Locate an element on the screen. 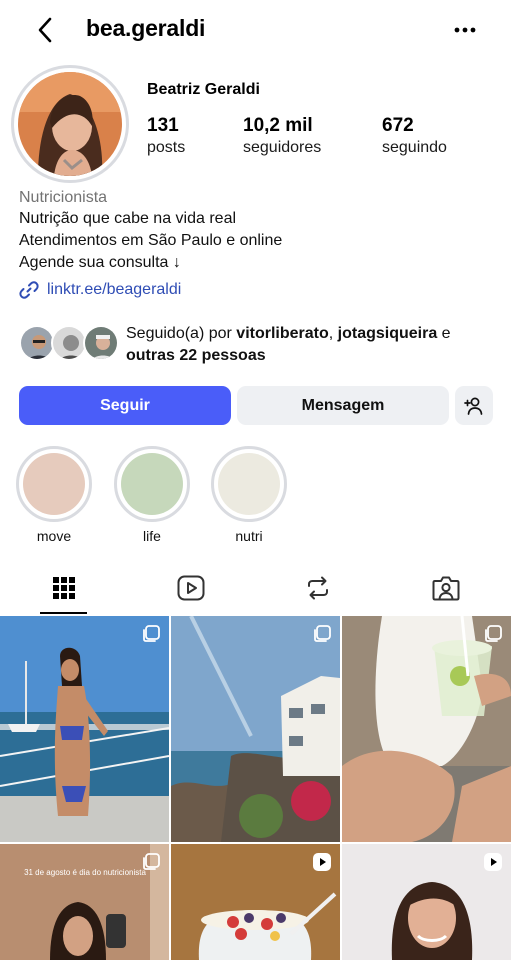 Image resolution: width=511 pixels, height=960 pixels. highlight-label: life is located at coordinates (152, 536).